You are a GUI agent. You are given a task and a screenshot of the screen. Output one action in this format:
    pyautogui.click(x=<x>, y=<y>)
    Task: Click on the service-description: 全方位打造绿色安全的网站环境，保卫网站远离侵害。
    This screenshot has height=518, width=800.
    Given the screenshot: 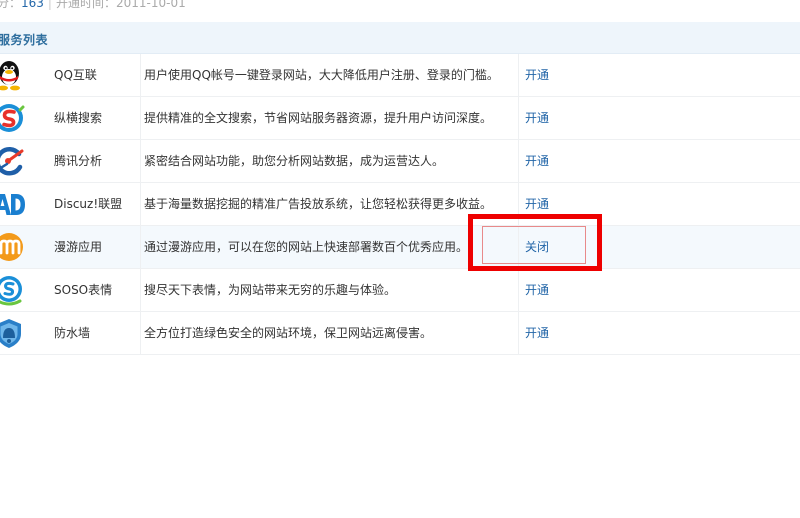 What is the action you would take?
    pyautogui.click(x=288, y=333)
    